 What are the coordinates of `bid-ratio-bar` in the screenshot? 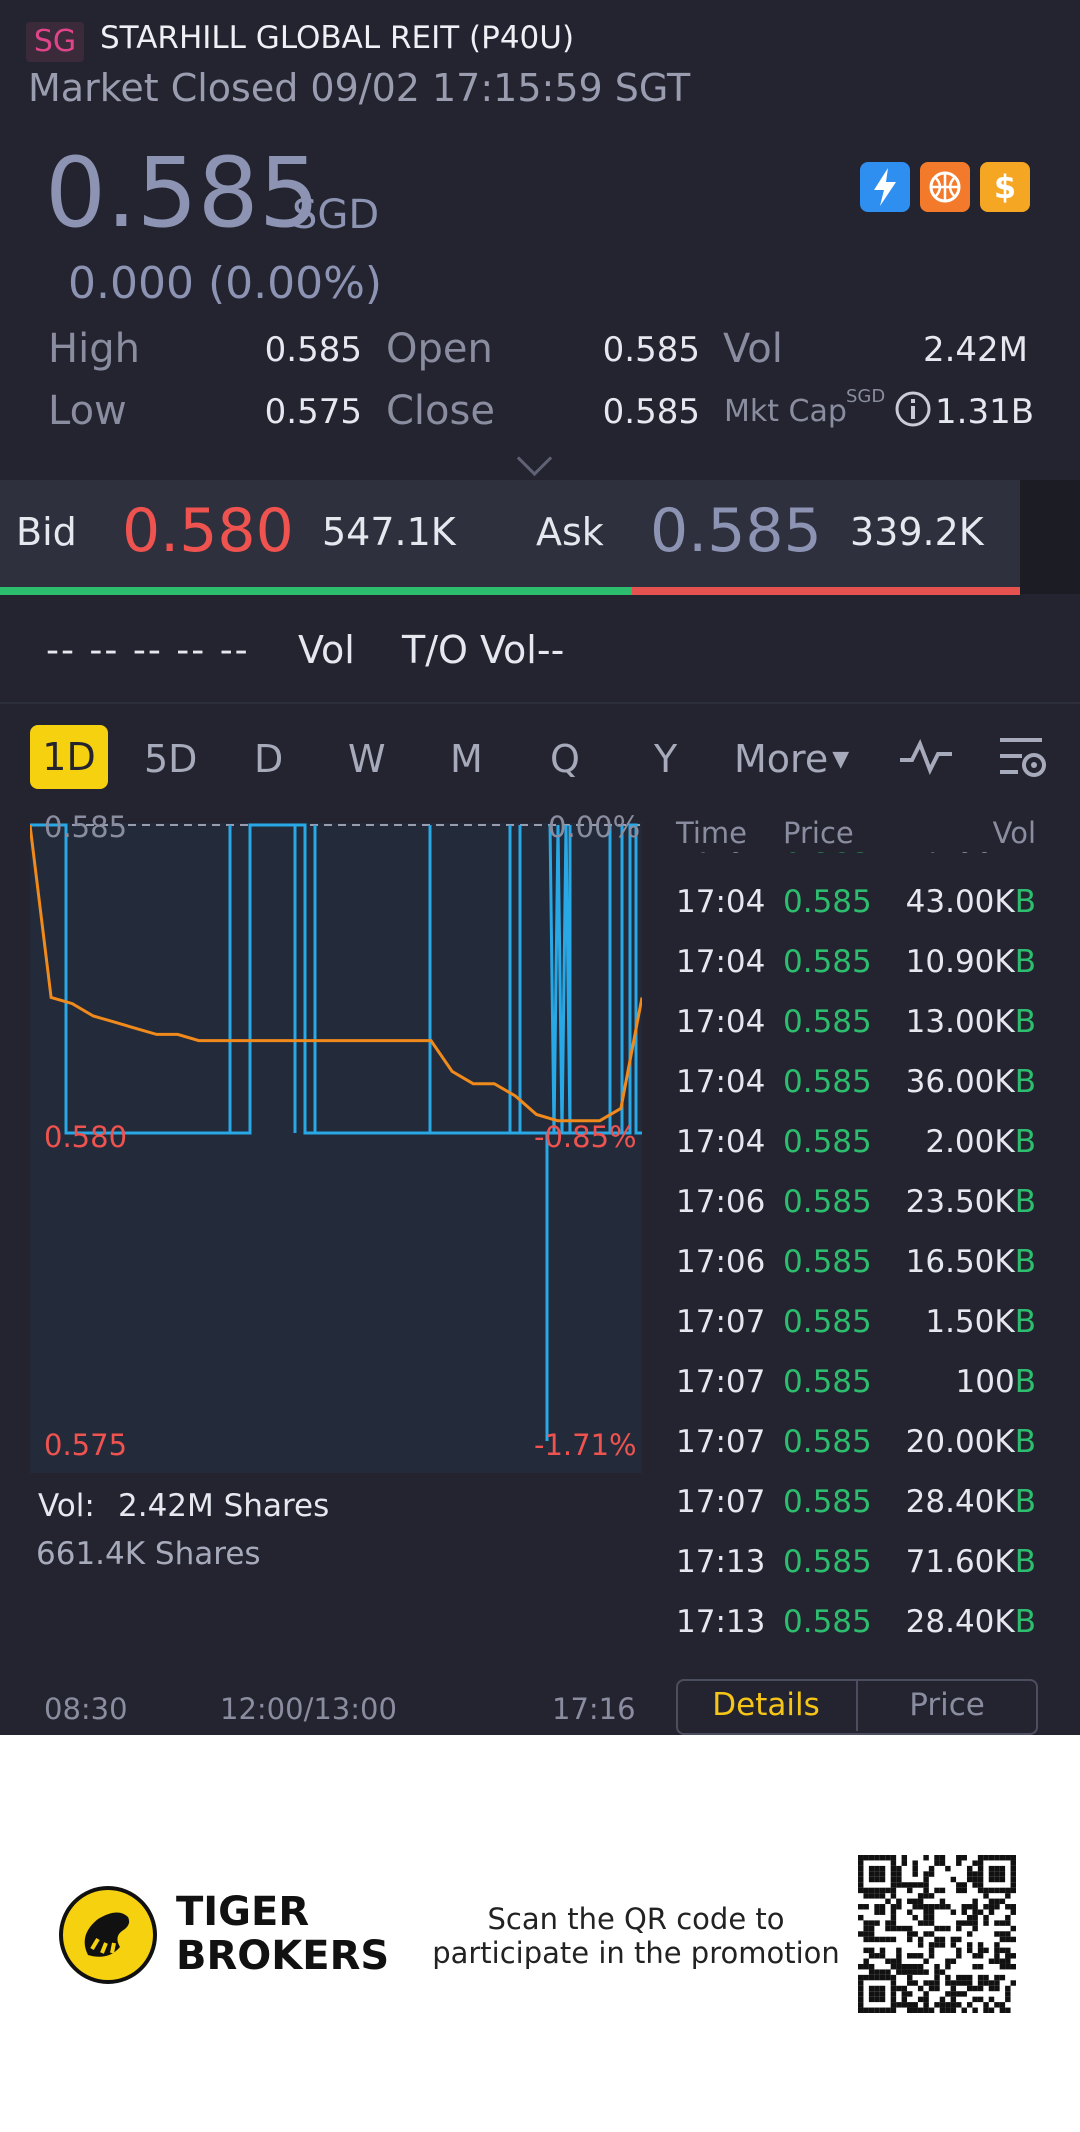 It's located at (316, 591).